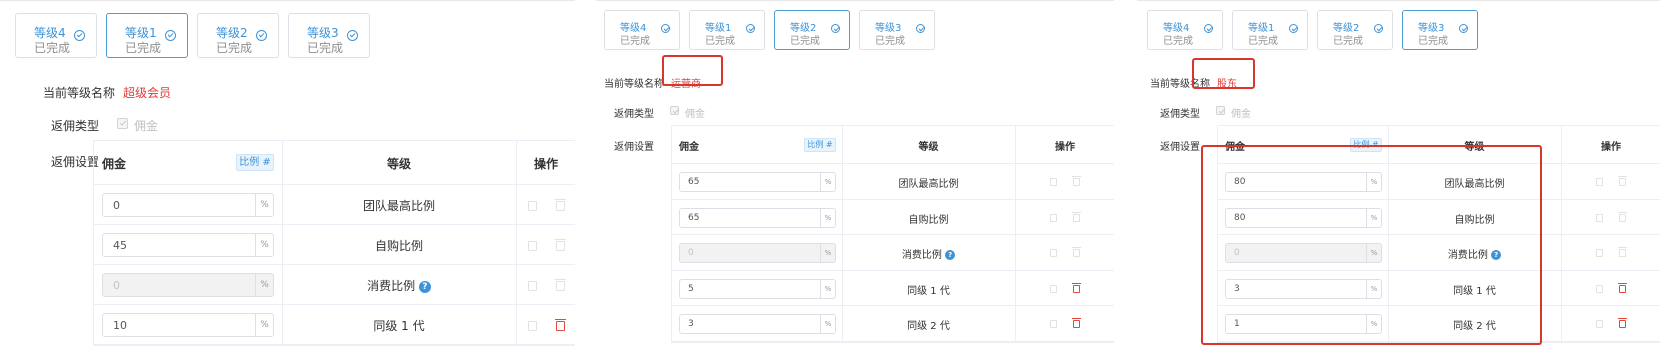 This screenshot has width=1660, height=353. Describe the element at coordinates (893, 145) in the screenshot. I see `table-header: 佣金 比例 # 等级 操作` at that location.